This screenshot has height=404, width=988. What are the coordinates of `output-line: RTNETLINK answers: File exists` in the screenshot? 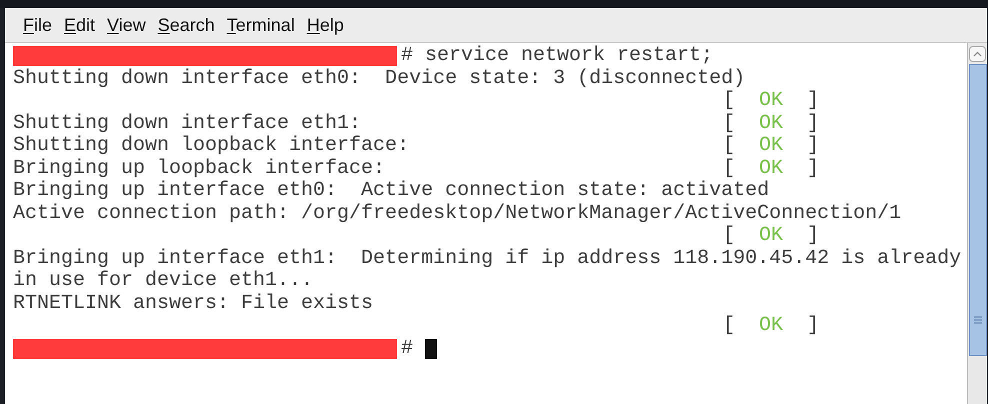 It's located at (193, 303).